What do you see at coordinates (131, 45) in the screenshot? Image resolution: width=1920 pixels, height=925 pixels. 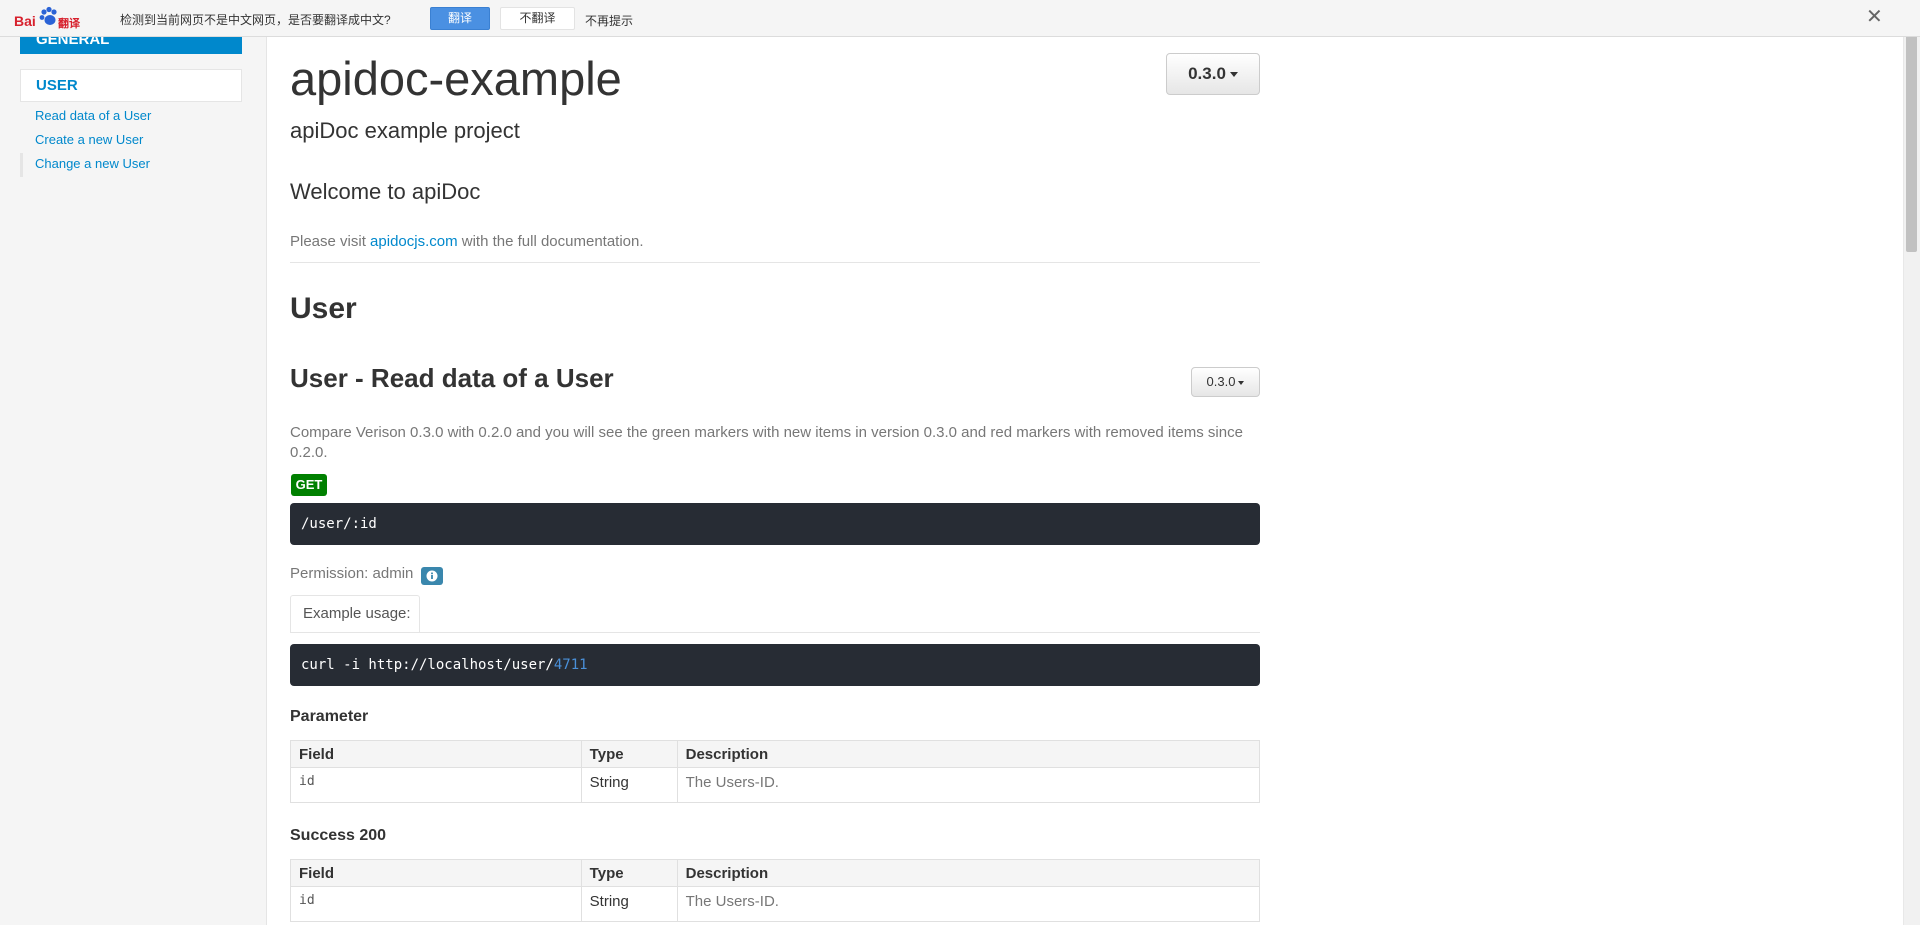 I see `sidebar-item-general: GENERAL` at bounding box center [131, 45].